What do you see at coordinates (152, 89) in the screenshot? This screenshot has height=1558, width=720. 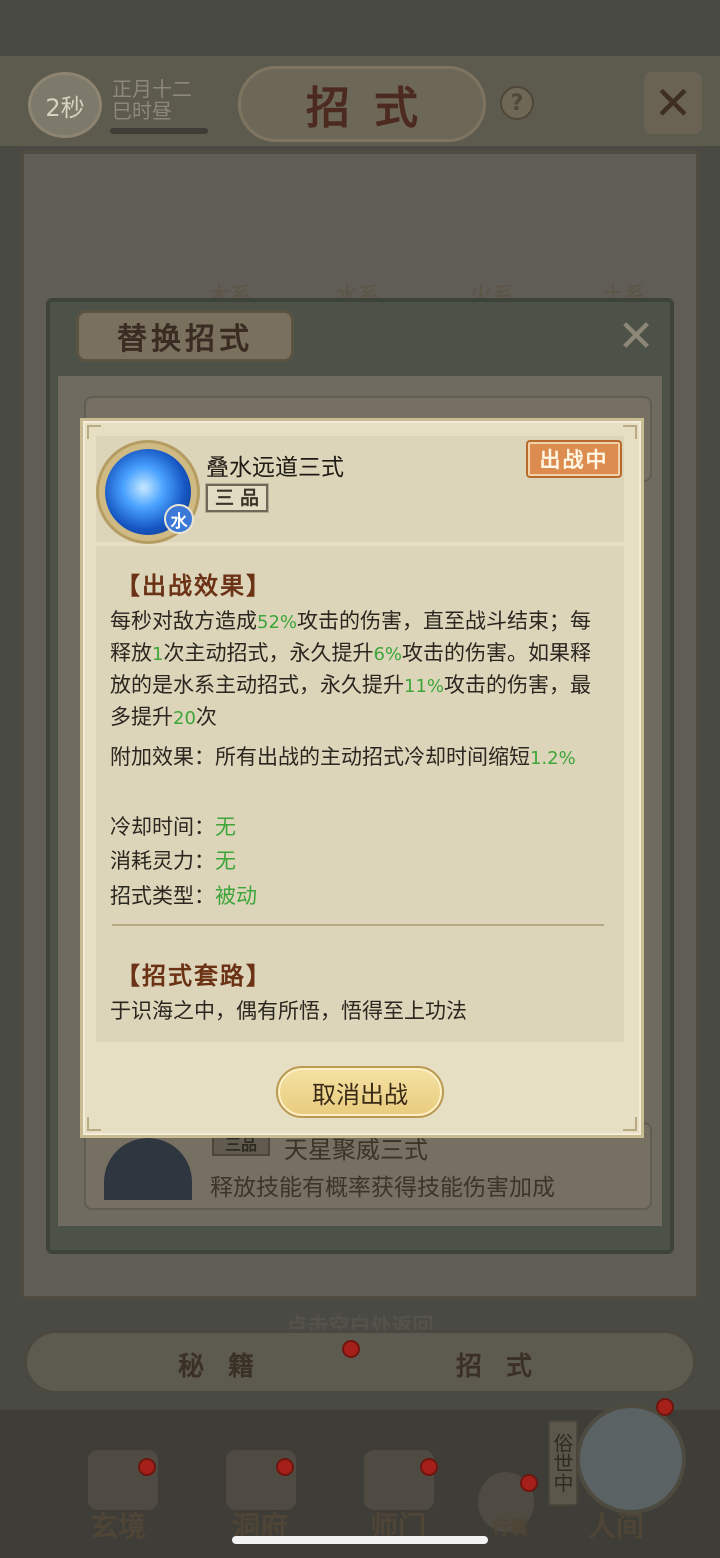 I see `game-date: 正月十二` at bounding box center [152, 89].